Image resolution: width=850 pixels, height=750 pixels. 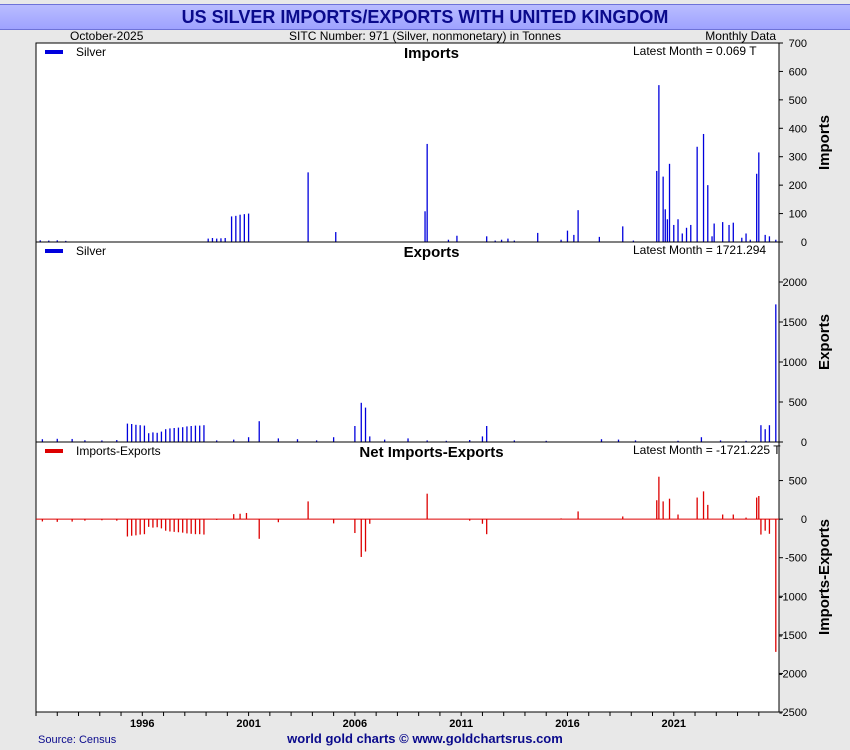 I want to click on y-tick-label: -1500, so click(x=793, y=636).